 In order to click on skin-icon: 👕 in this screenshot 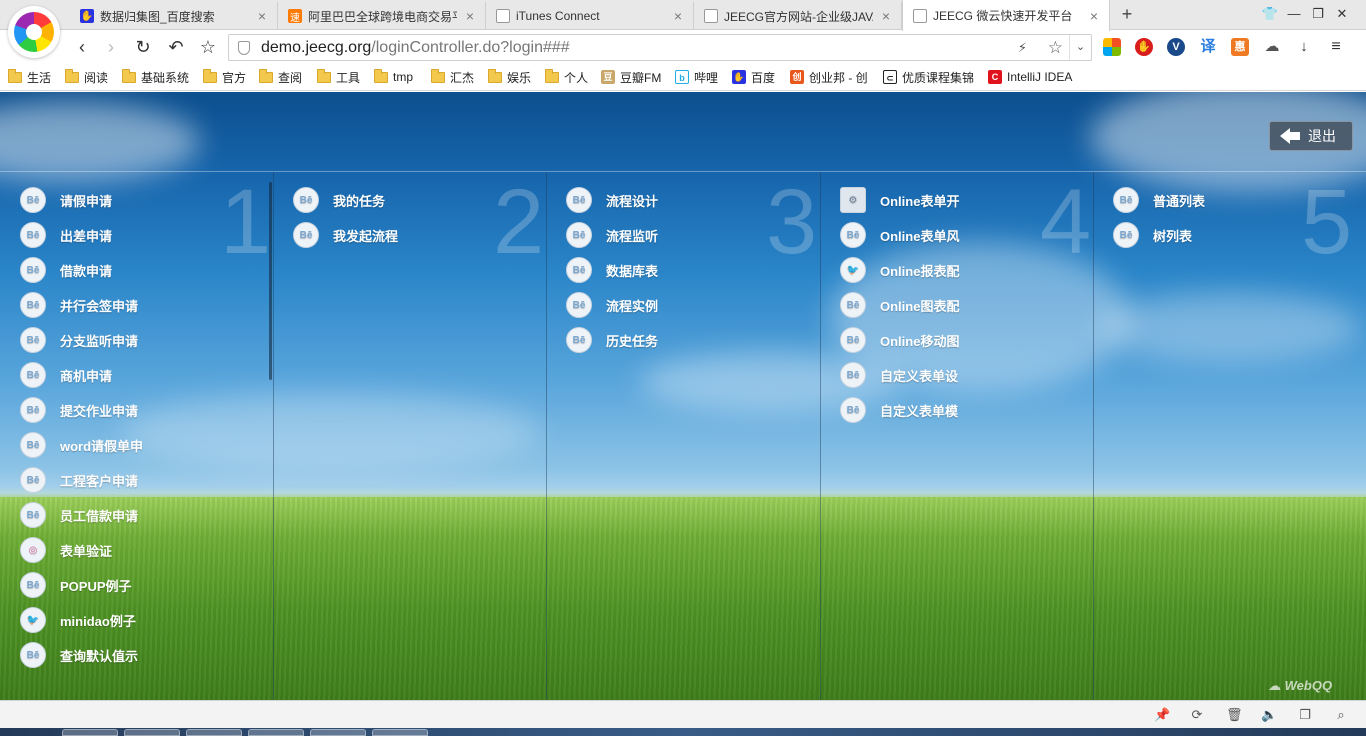, I will do `click(1270, 14)`.